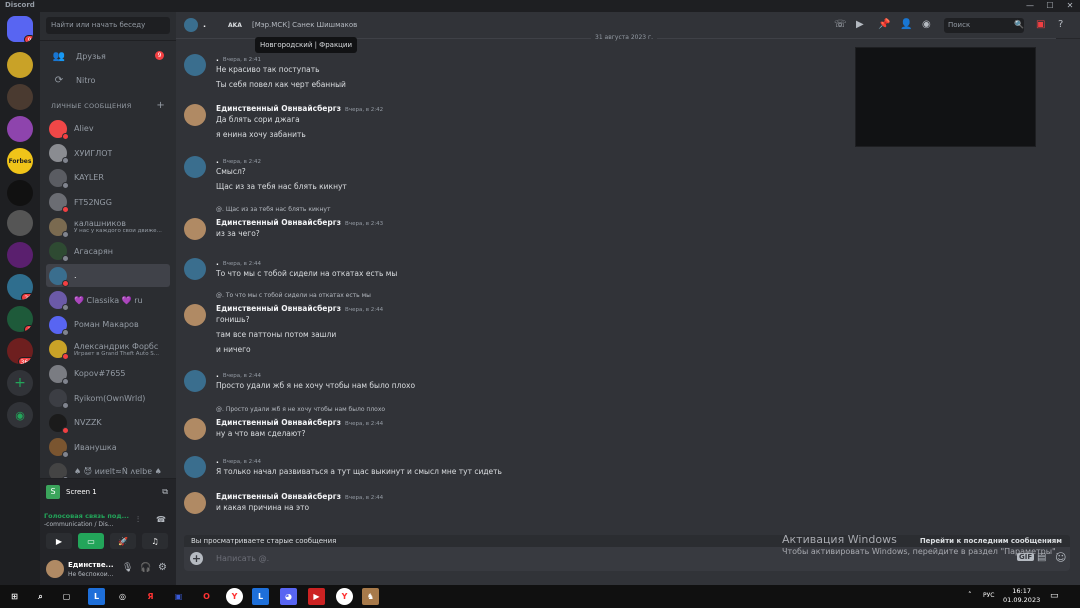  I want to click on language-indicator: РУС, so click(988, 595).